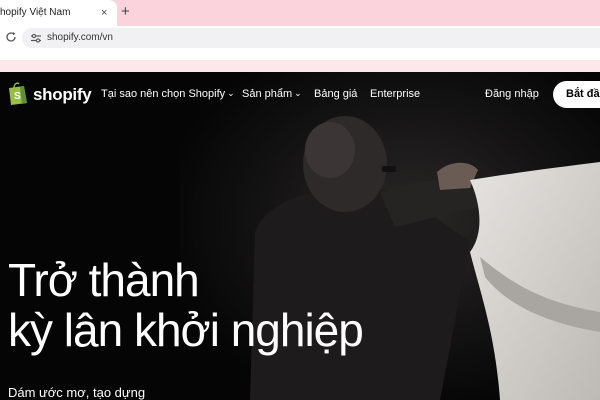 This screenshot has height=400, width=600. Describe the element at coordinates (267, 94) in the screenshot. I see `nav-link-label: Sản phẩm` at that location.